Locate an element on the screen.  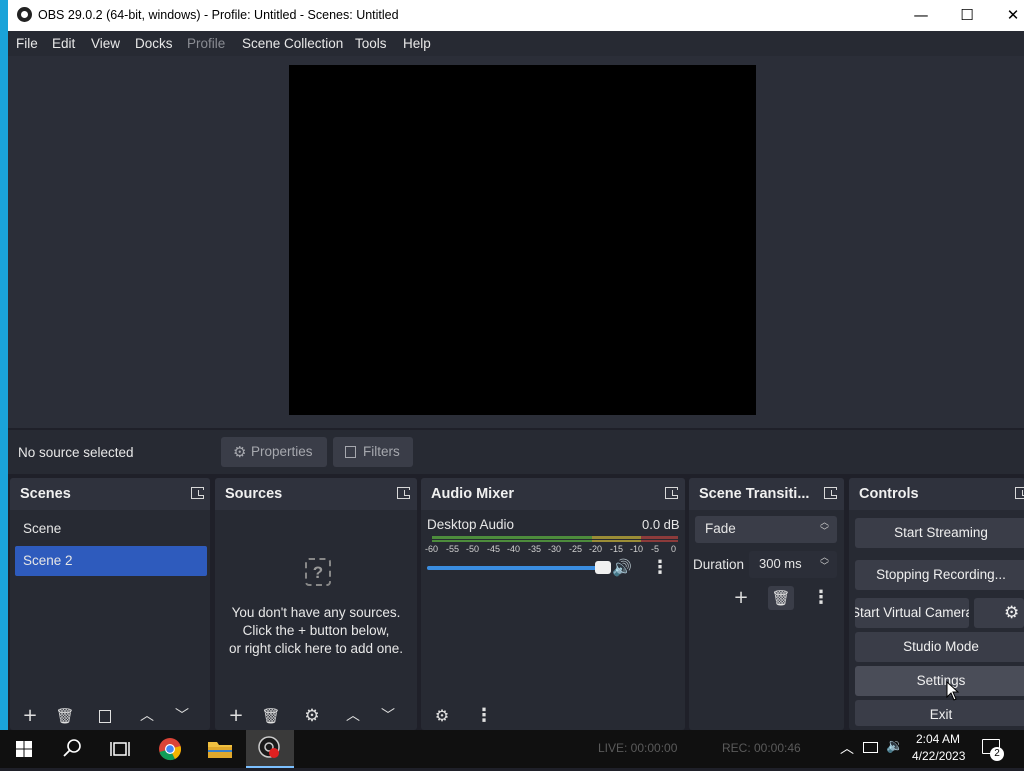
meter-tick-label: -20 is located at coordinates (596, 549).